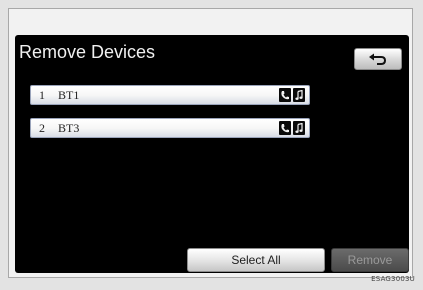 This screenshot has width=423, height=290. What do you see at coordinates (170, 128) in the screenshot?
I see `device-row: 2 BT3` at bounding box center [170, 128].